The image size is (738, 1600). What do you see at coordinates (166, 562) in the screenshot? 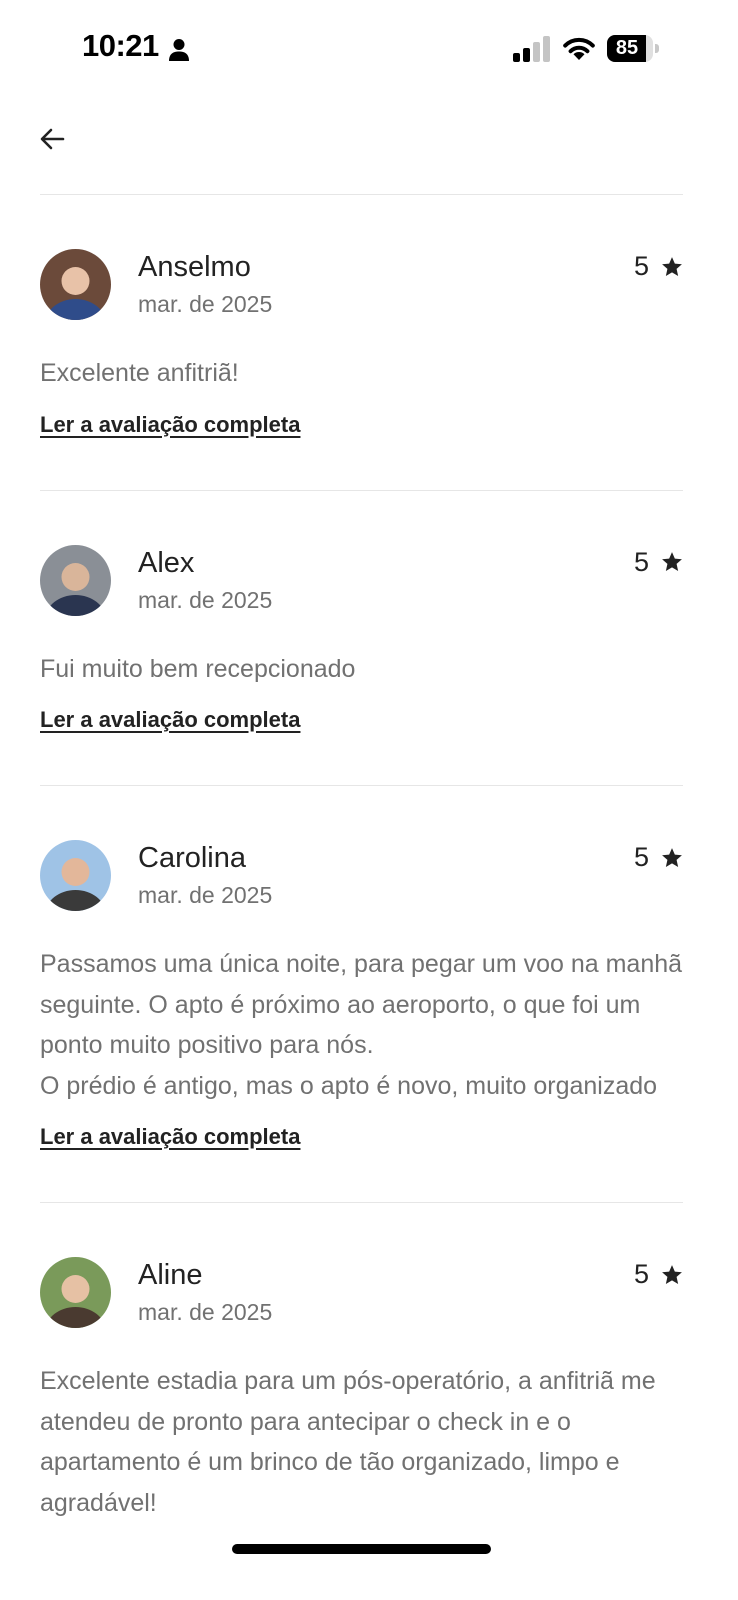
I see `reviewer-name: Alex` at bounding box center [166, 562].